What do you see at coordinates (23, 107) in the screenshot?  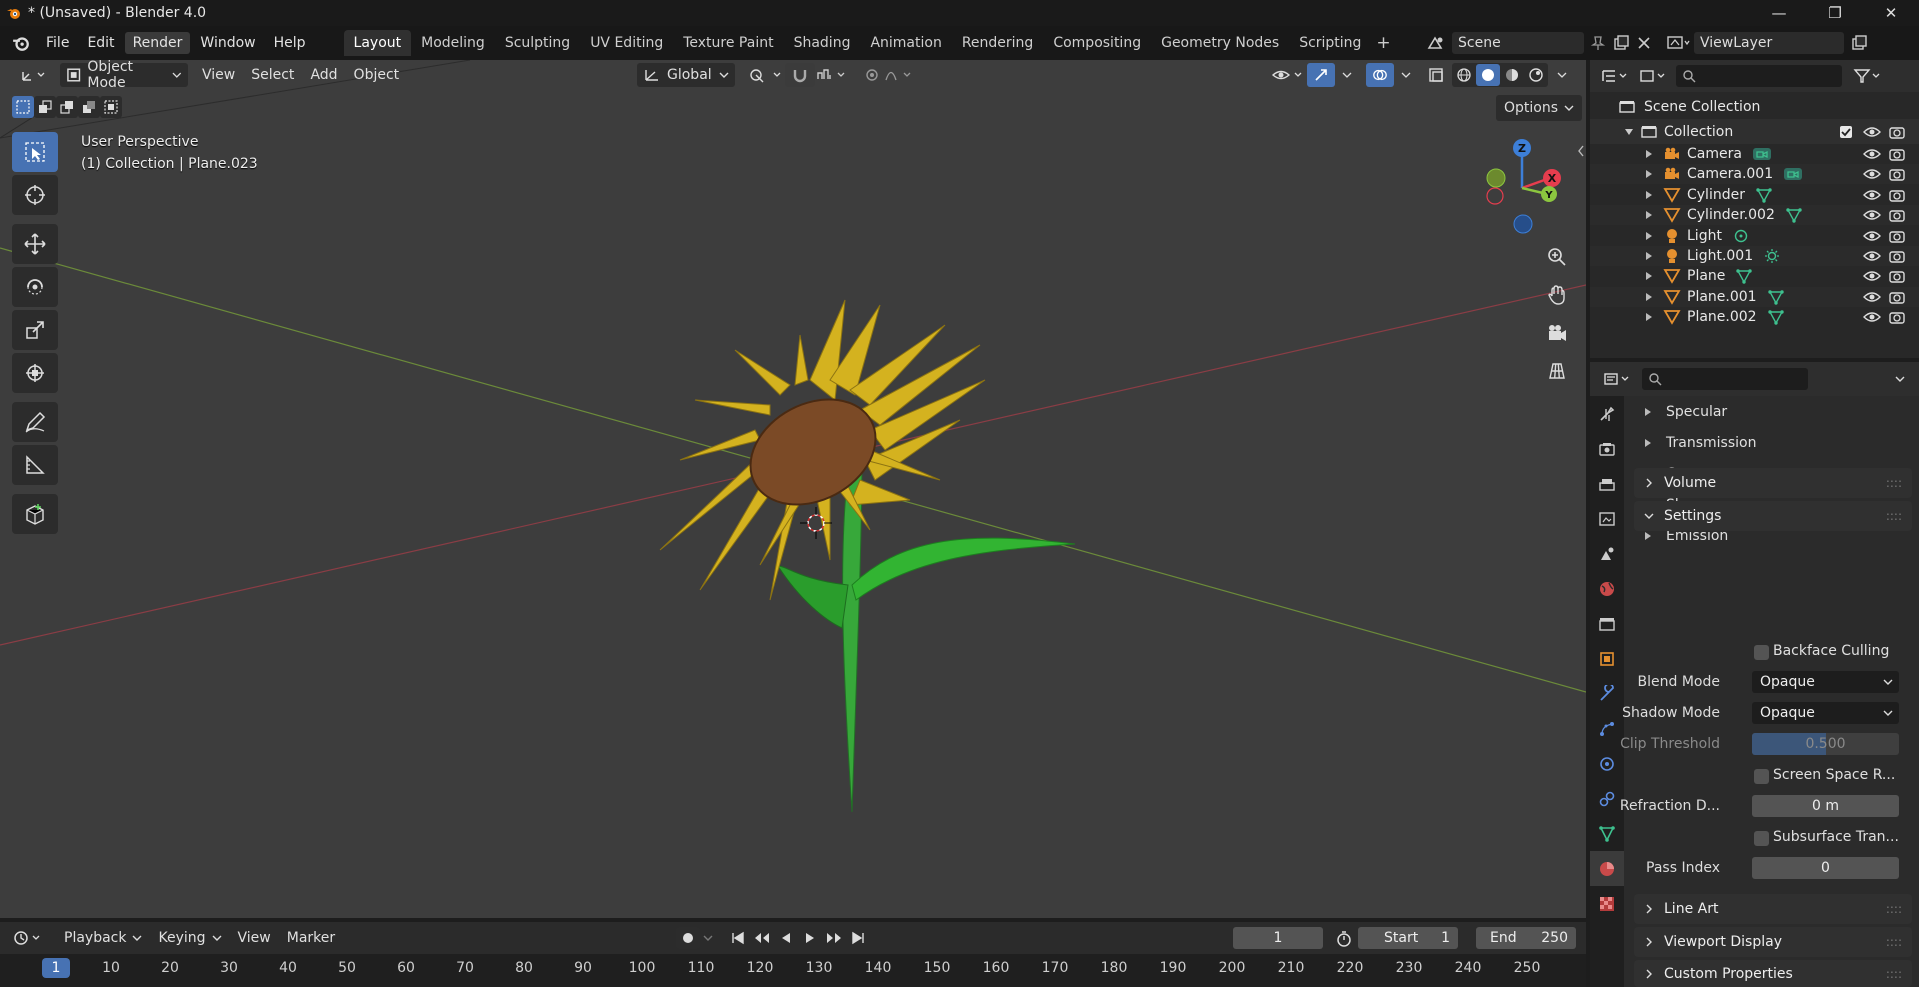 I see `select-new-icon` at bounding box center [23, 107].